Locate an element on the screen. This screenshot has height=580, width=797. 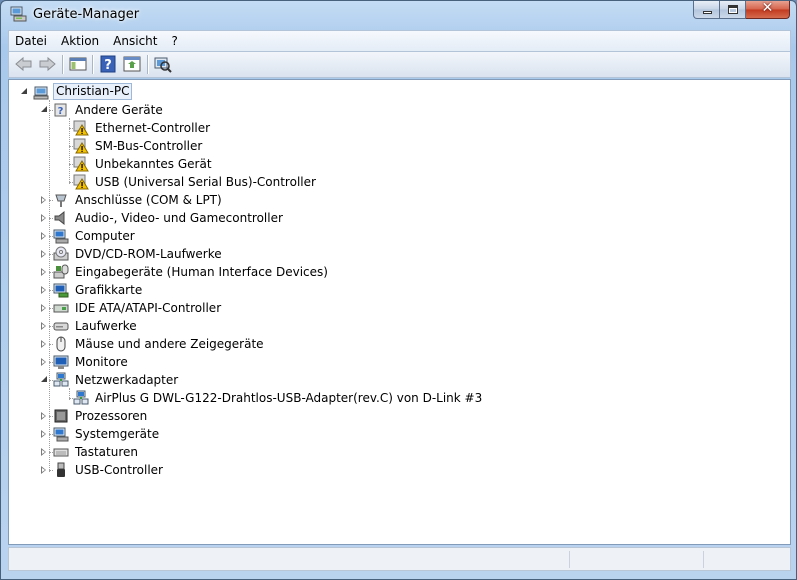
close-button: ✕ is located at coordinates (768, 9).